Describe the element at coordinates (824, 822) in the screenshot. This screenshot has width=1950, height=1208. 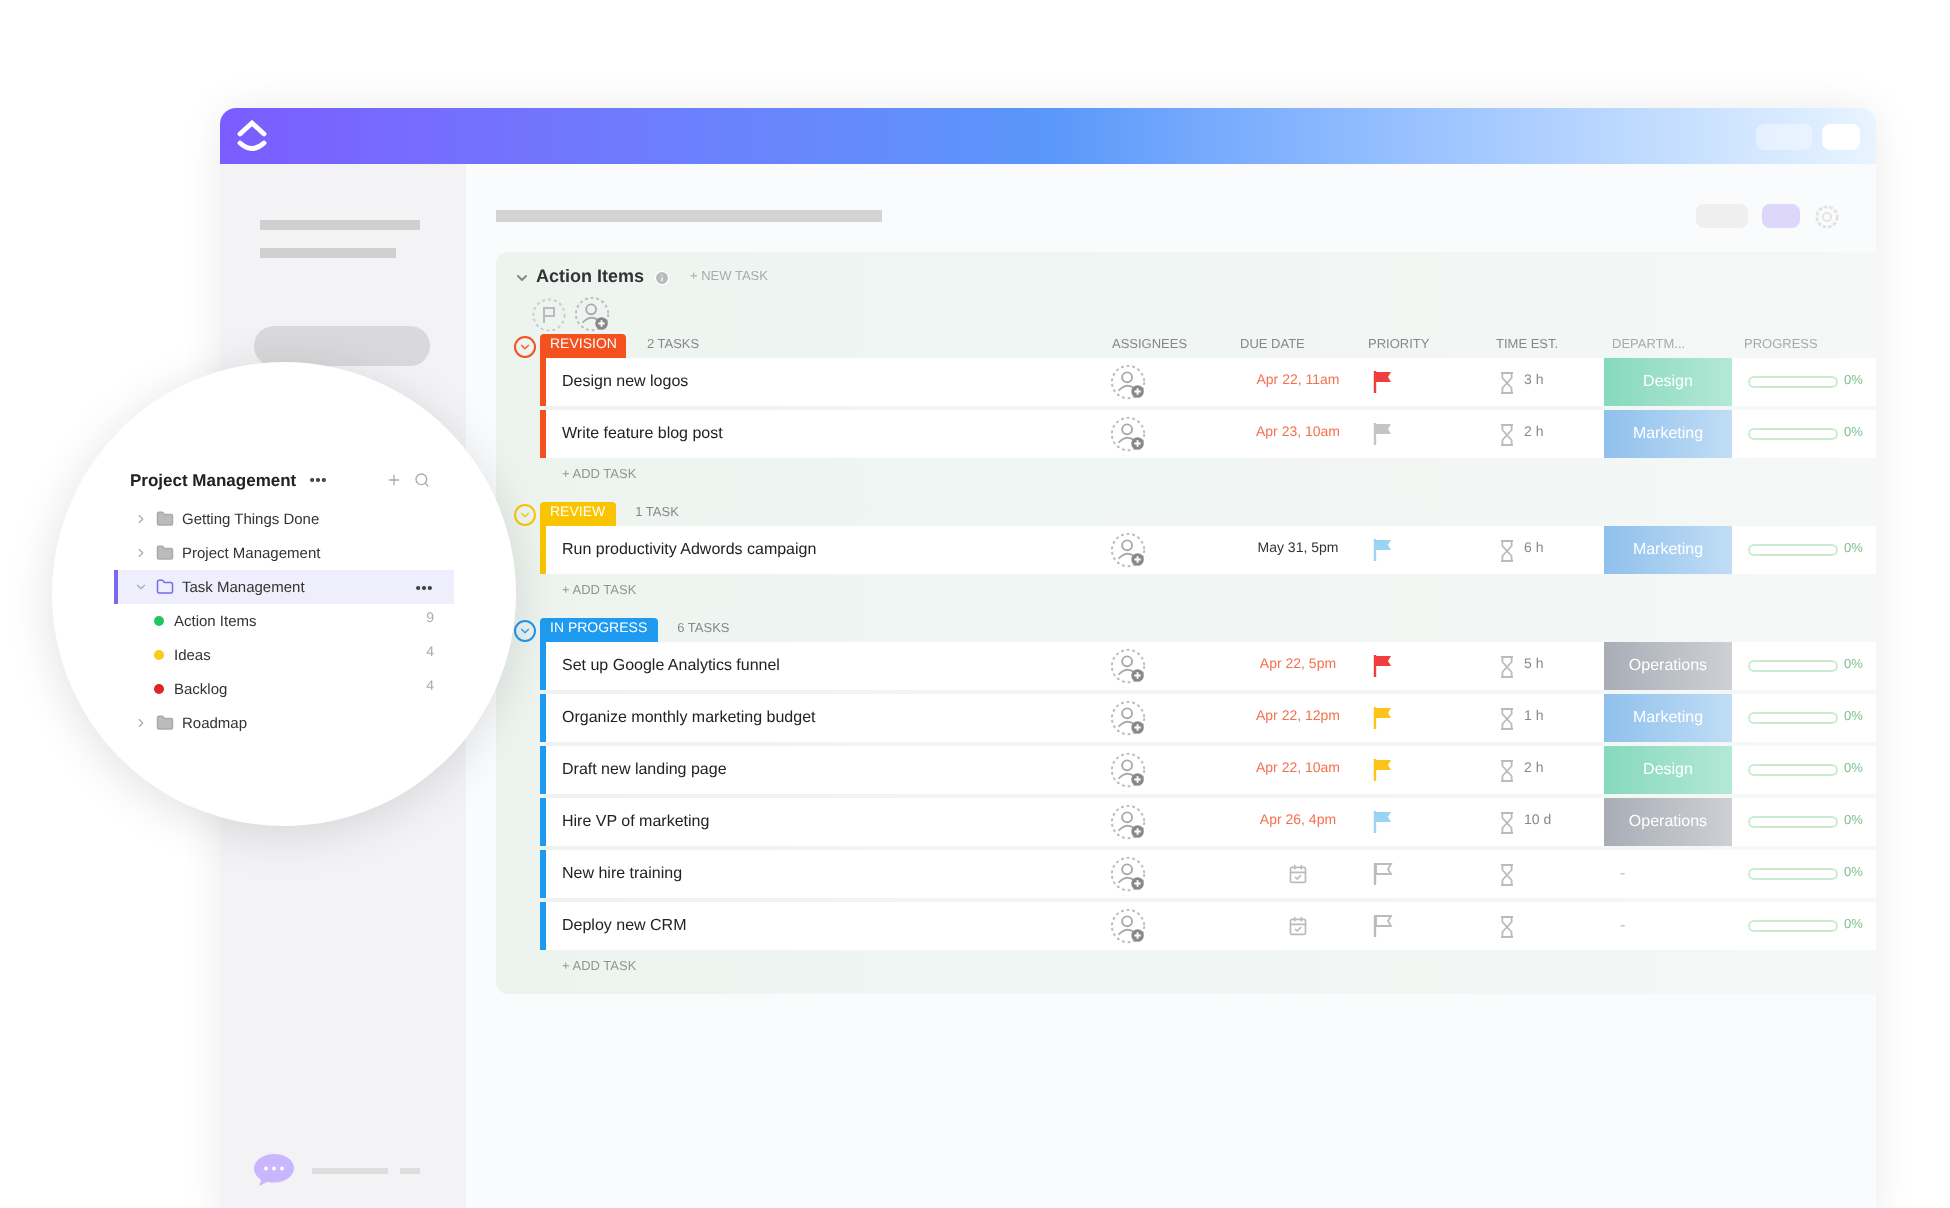
I see `task-name: Hire VP of marketing` at that location.